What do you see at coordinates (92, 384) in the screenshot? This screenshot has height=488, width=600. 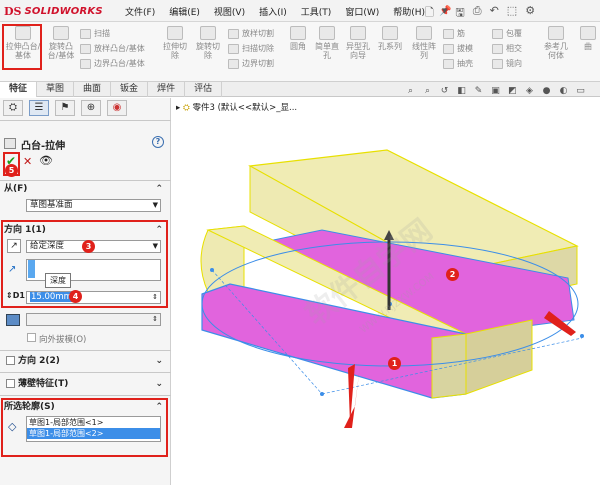 I see `thin-feature-section-header: 薄壁特征(T) ⌄` at bounding box center [92, 384].